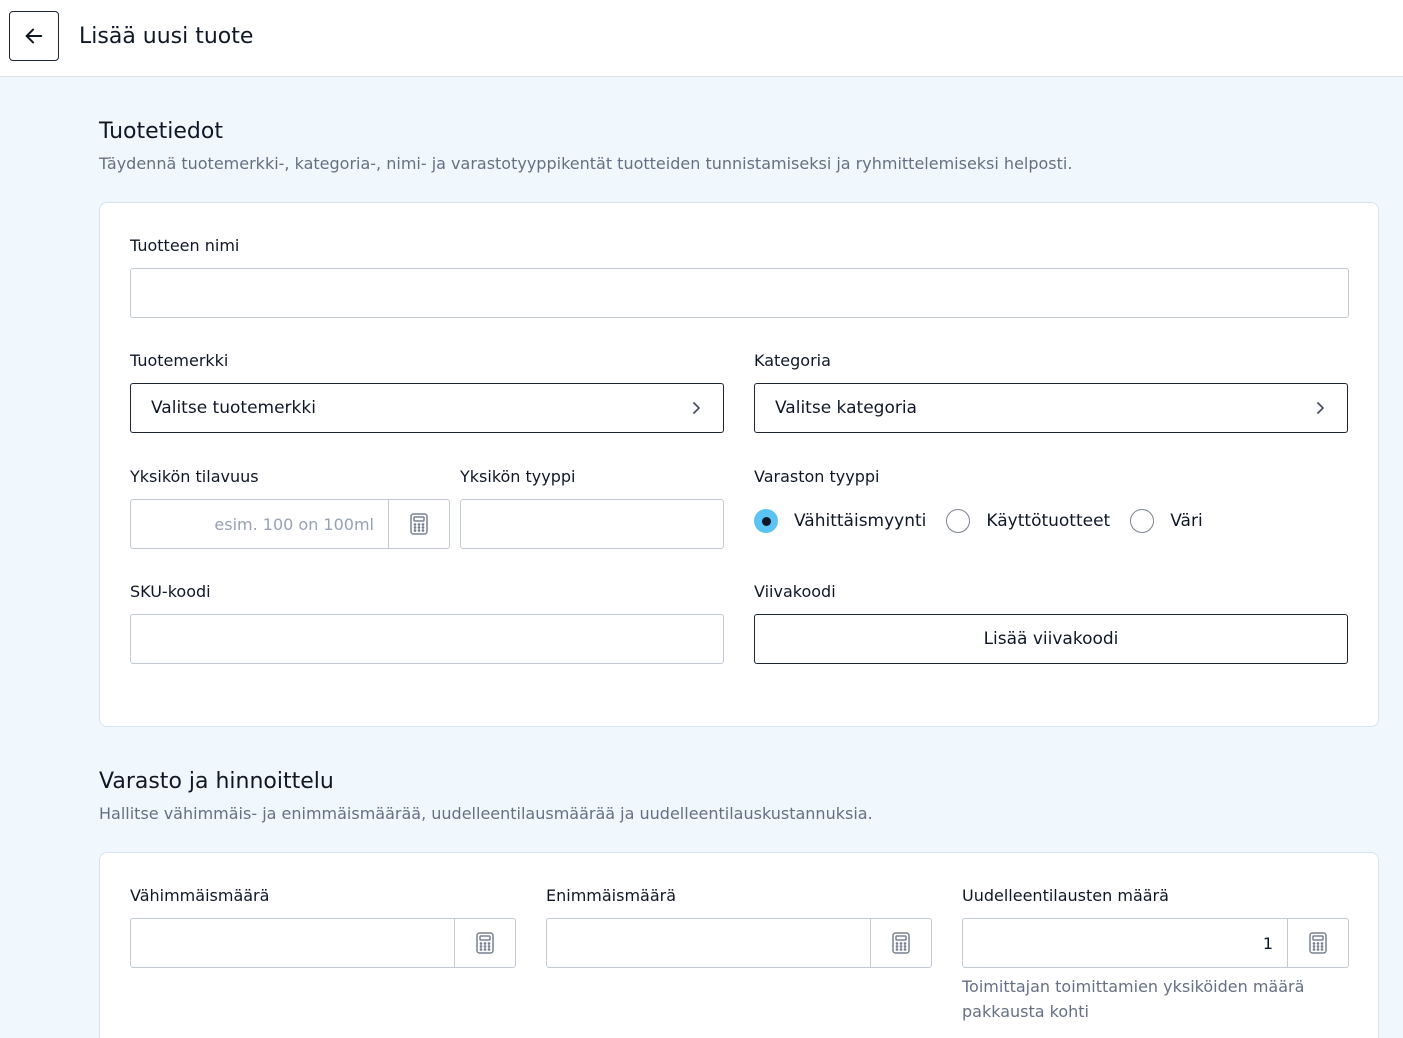 The width and height of the screenshot is (1403, 1038). I want to click on unit-type-label: Yksikön tyyppi, so click(518, 476).